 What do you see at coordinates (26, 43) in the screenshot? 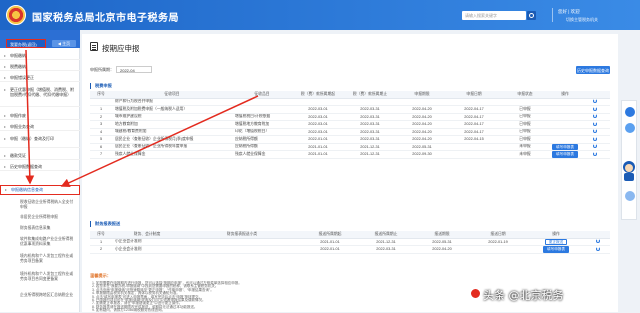
I see `tax-service-button: 我要办税(返回)` at bounding box center [26, 43].